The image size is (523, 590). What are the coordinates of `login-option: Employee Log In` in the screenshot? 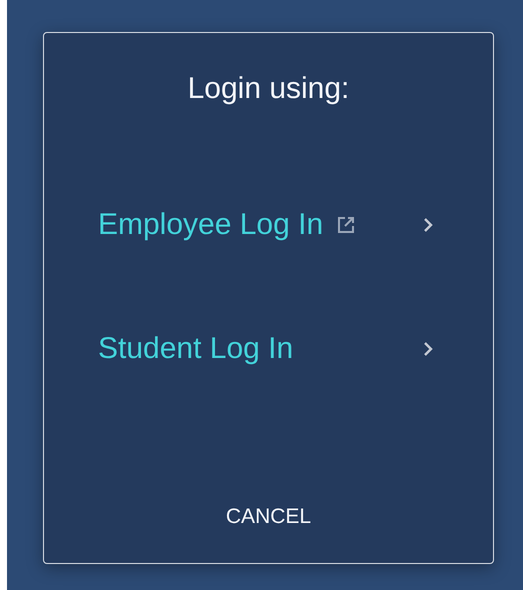 It's located at (265, 225).